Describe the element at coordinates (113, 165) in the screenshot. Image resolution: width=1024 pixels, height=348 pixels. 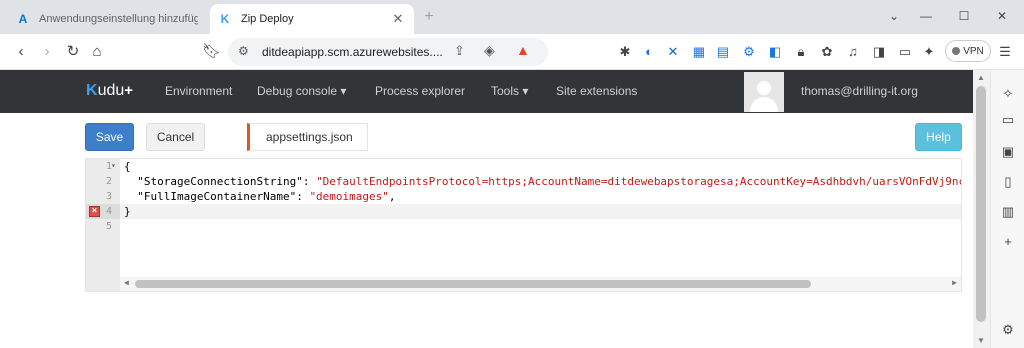
I see `fold-arrow-icon: ▾` at that location.